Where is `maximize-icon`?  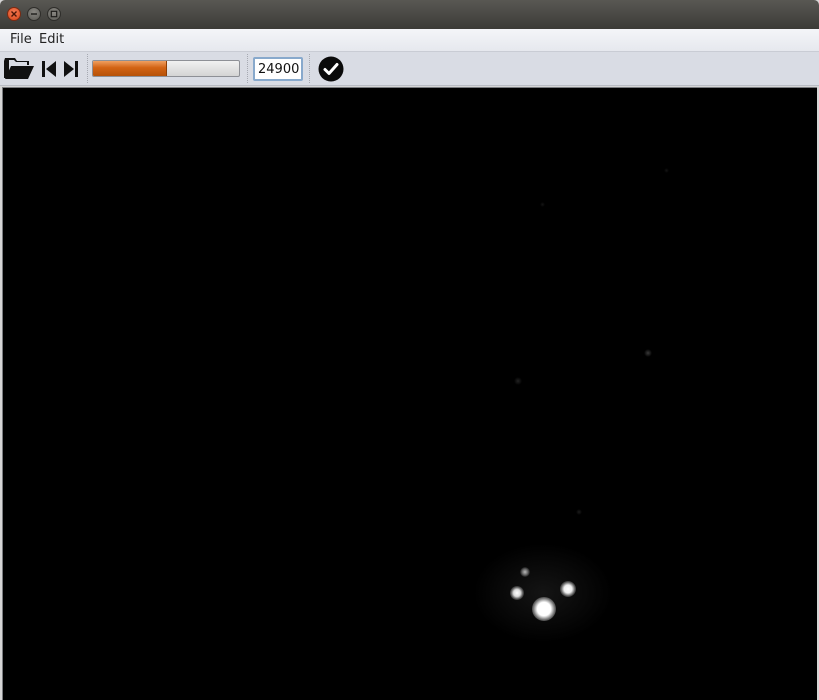 maximize-icon is located at coordinates (54, 14).